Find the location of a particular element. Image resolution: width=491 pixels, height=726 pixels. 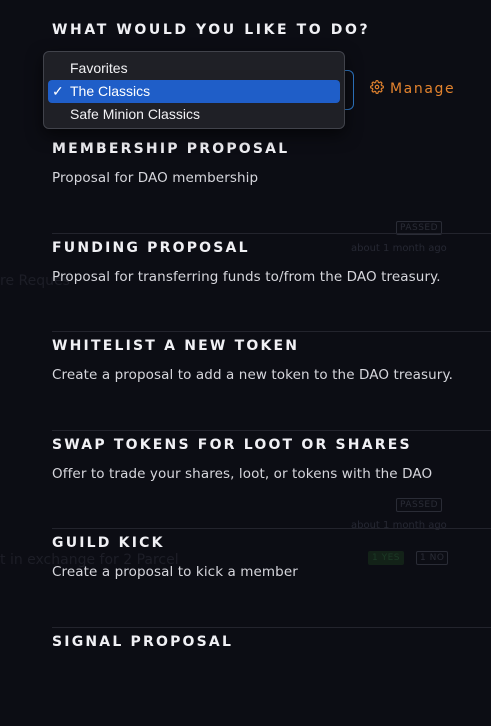

dropdown-option-safe-minion-classics: Safe Minion Classics is located at coordinates (194, 114).